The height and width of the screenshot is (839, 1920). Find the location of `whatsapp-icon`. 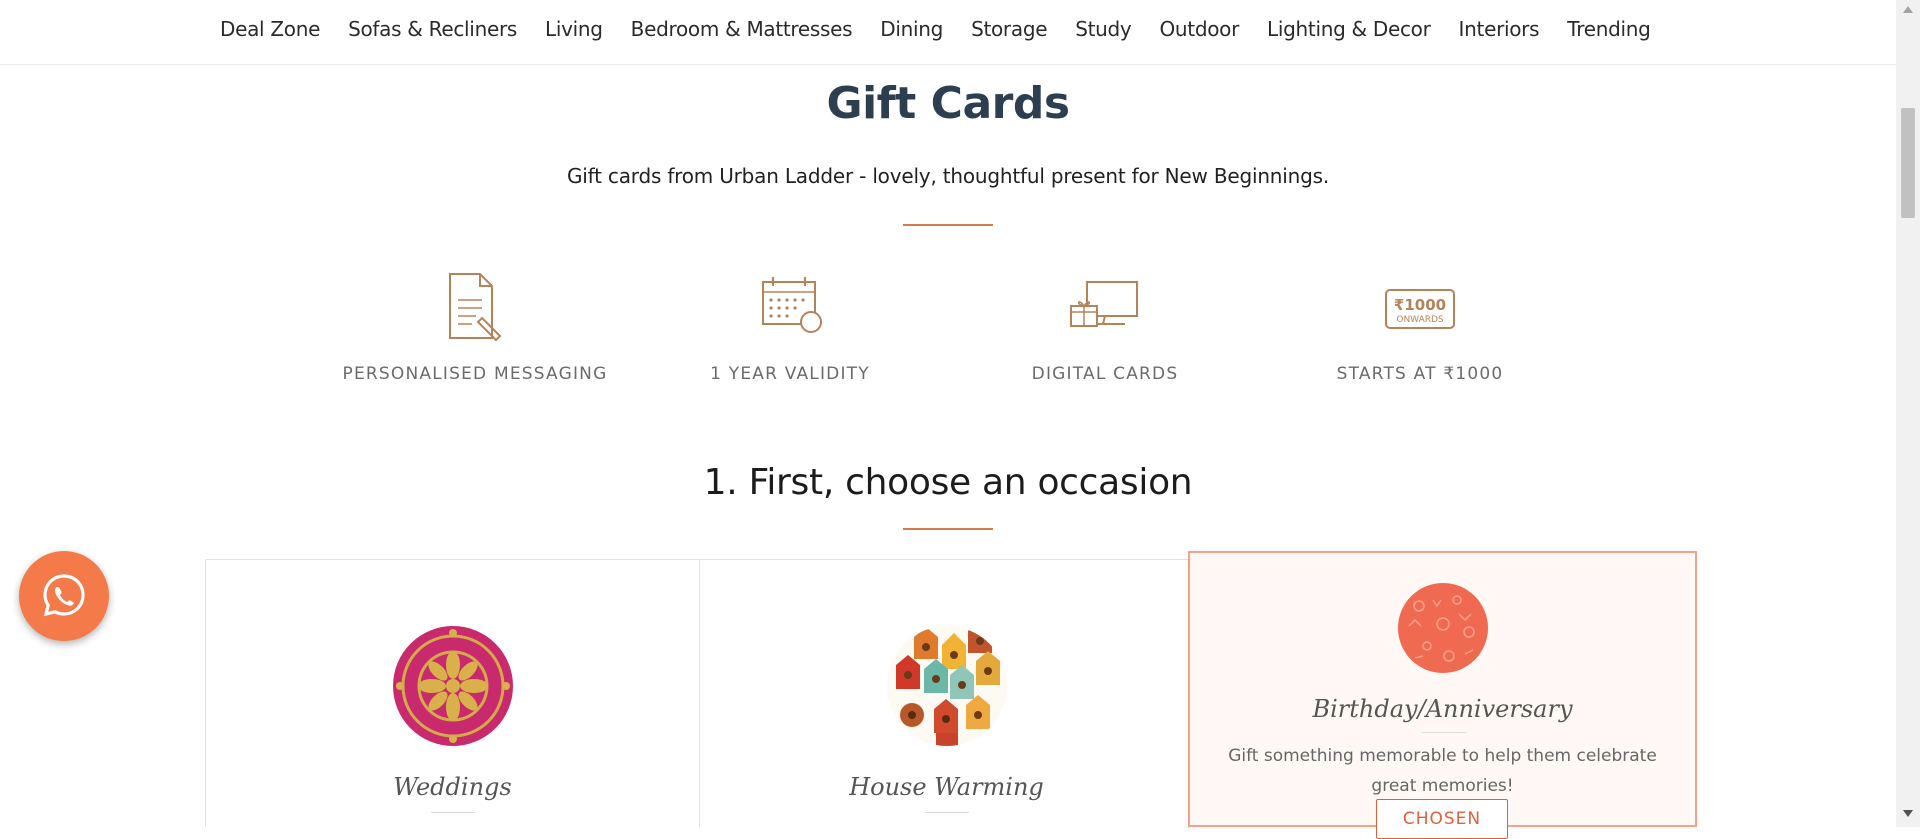

whatsapp-icon is located at coordinates (64, 595).